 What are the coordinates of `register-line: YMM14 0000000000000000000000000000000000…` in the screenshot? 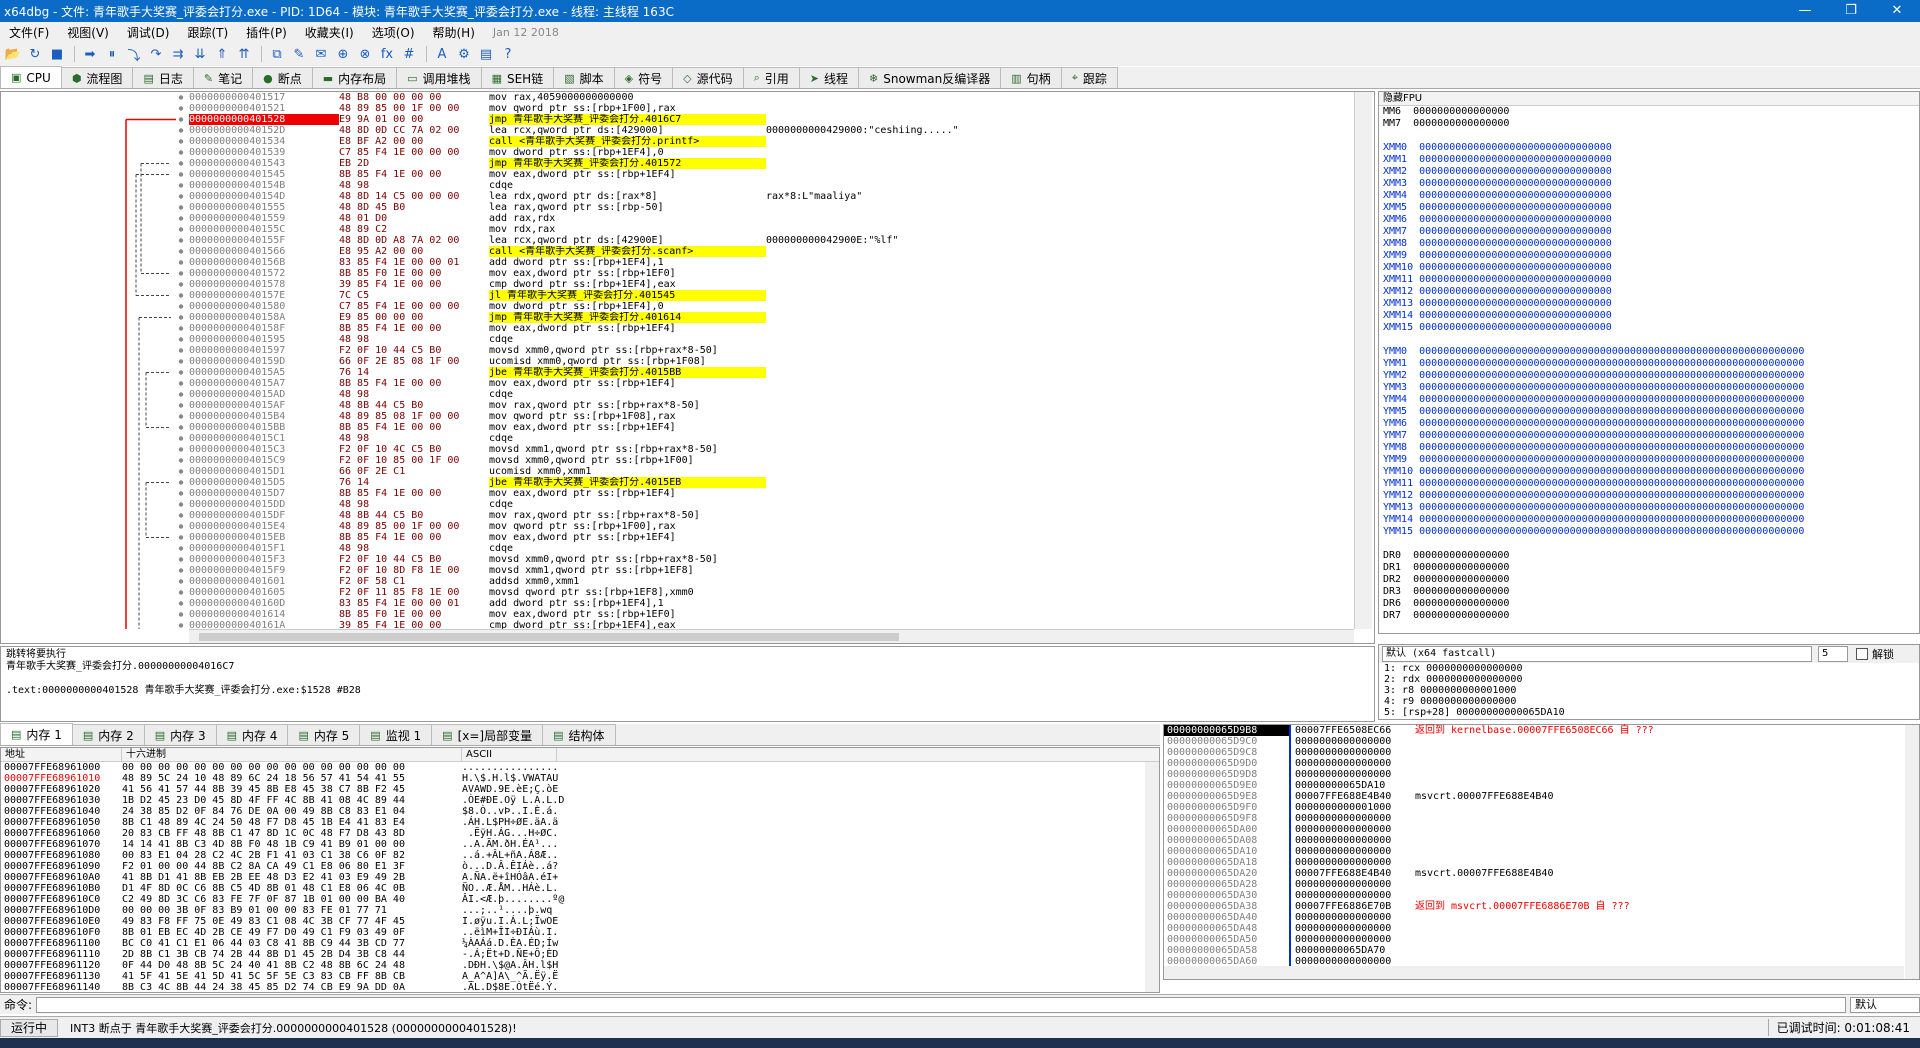 It's located at (1649, 520).